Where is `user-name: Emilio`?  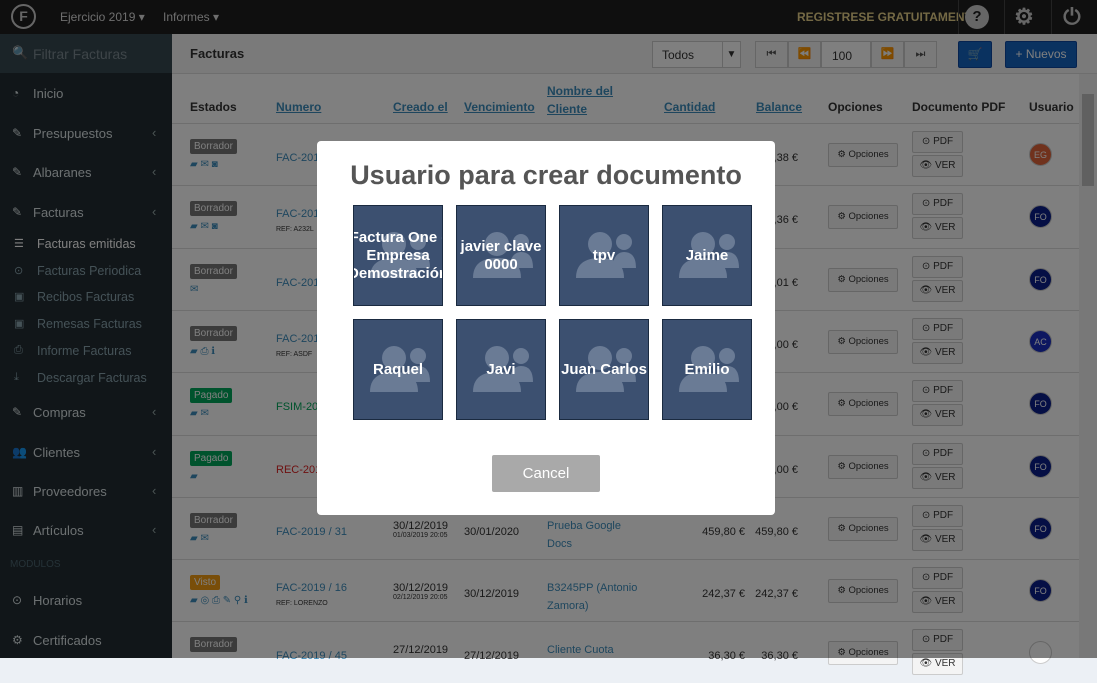
user-name: Emilio is located at coordinates (707, 369).